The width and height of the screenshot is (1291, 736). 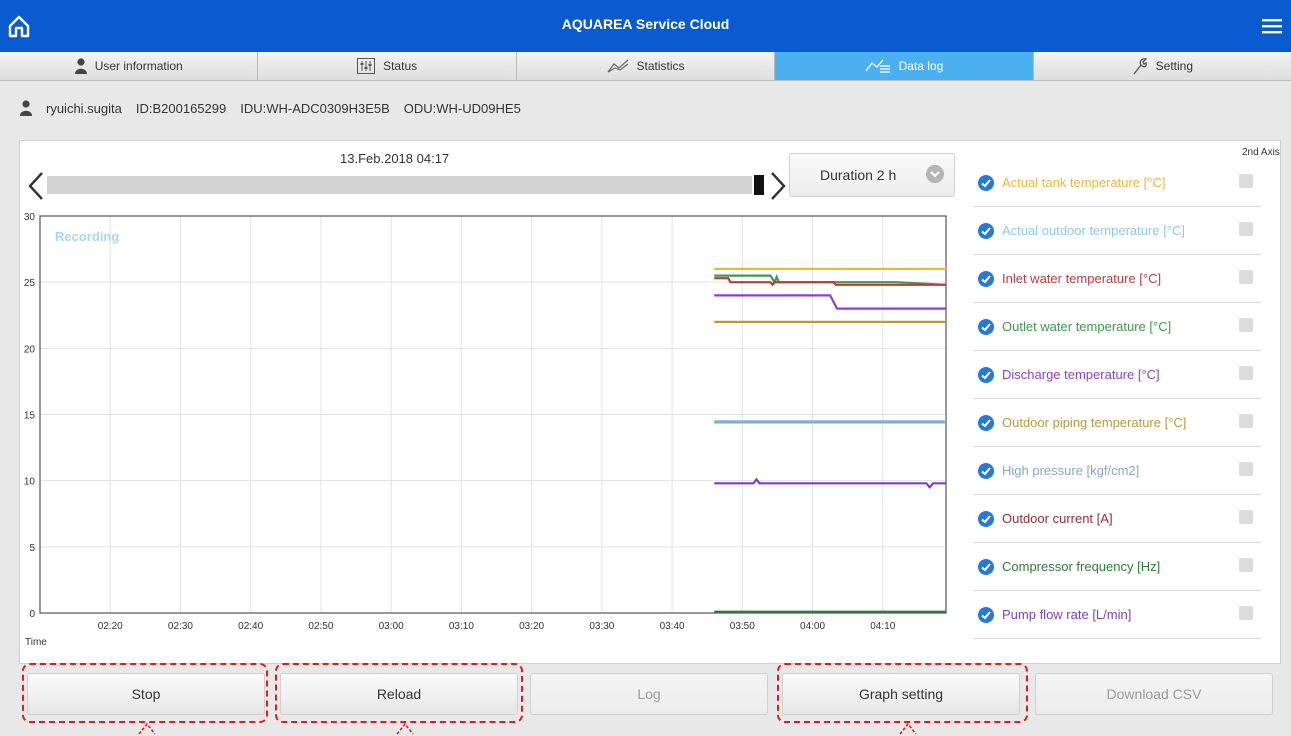 I want to click on top-bar: AQUAREA Service Cloud, so click(x=645, y=26).